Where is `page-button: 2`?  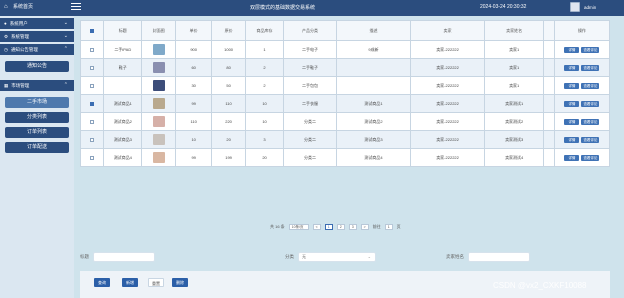 page-button: 2 is located at coordinates (340, 227).